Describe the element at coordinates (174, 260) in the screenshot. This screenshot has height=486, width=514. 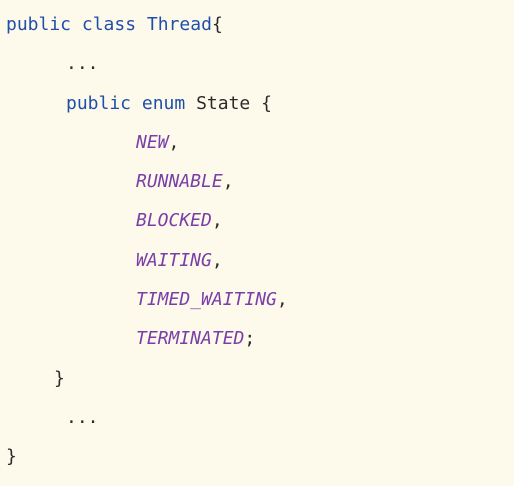
I see `enum-constant-name: WAITING` at that location.